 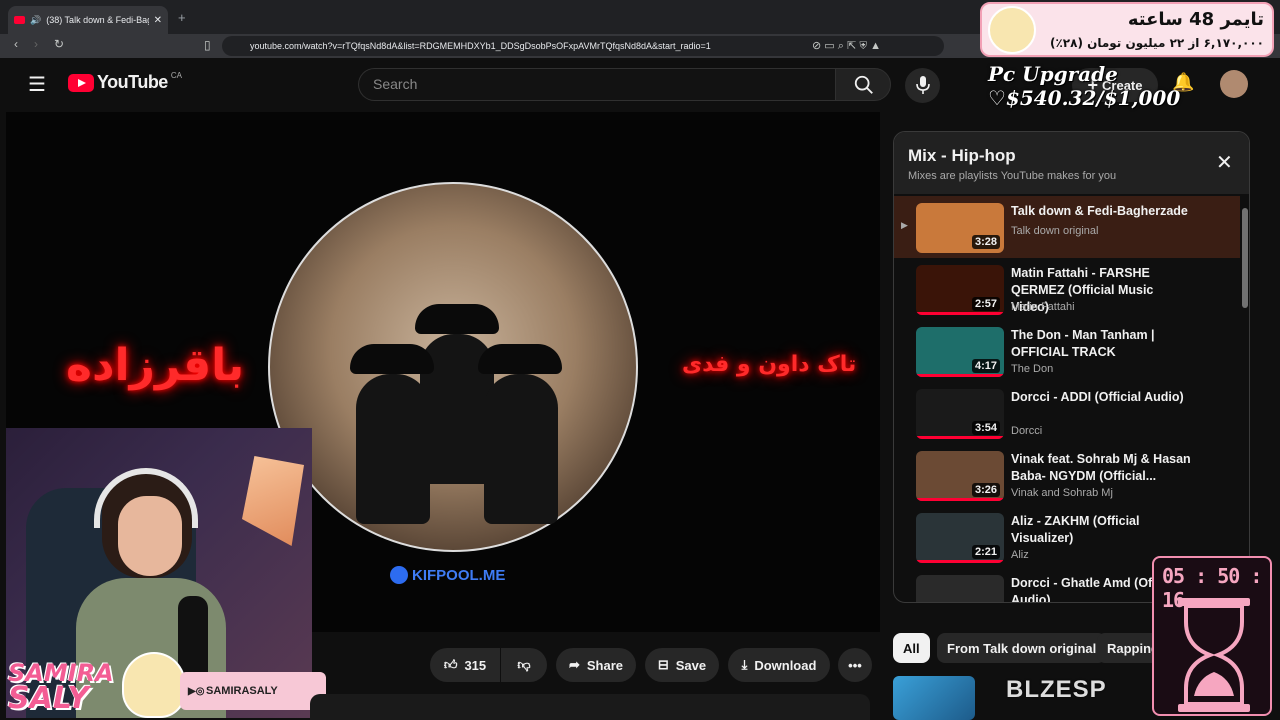 I want to click on neon-text-left: باقرزاده, so click(x=155, y=365).